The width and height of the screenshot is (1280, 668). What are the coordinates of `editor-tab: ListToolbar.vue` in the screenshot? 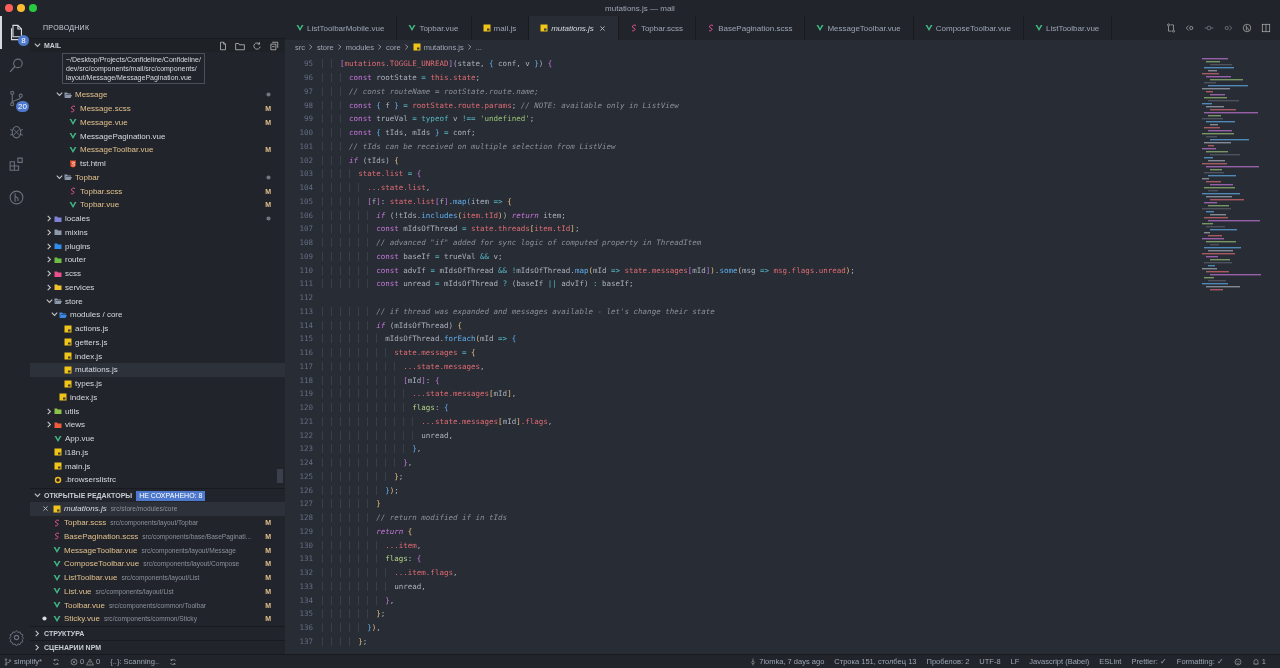 It's located at (1068, 28).